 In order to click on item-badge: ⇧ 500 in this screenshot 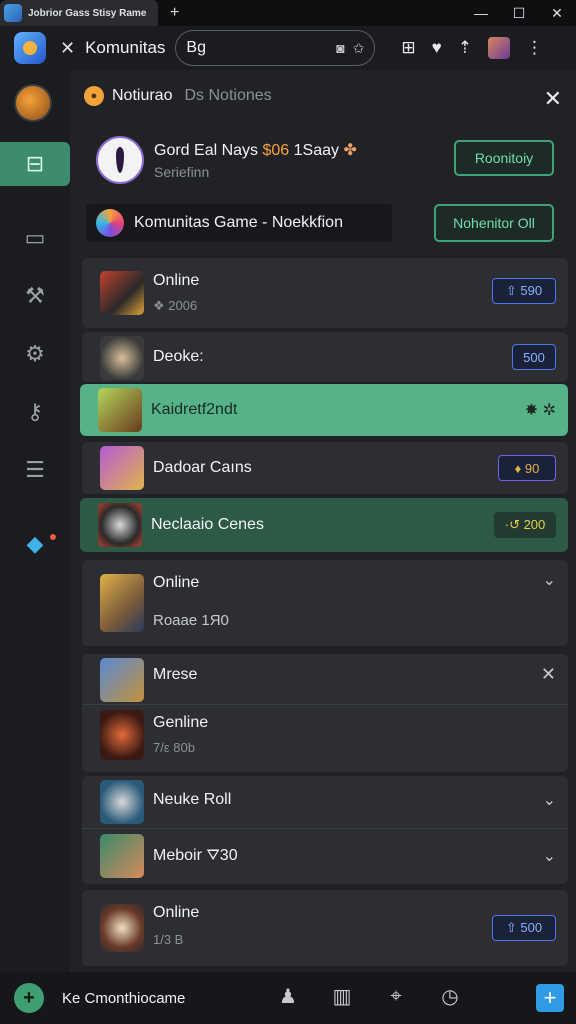, I will do `click(524, 928)`.